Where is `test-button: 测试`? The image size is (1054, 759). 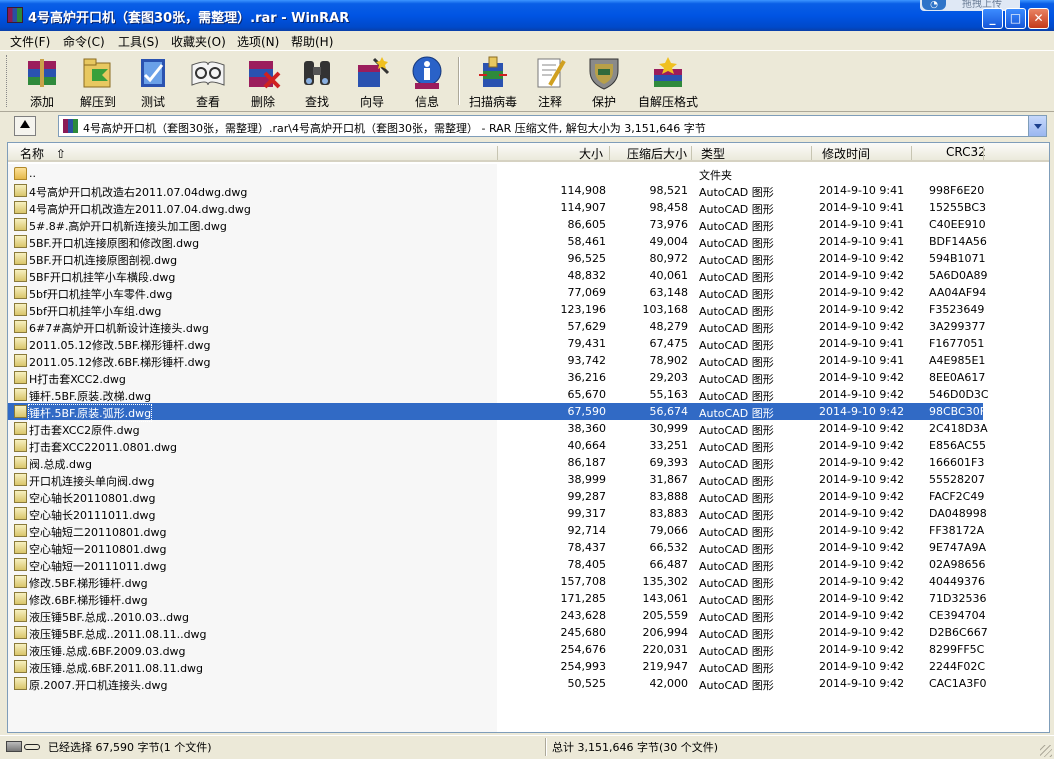 test-button: 测试 is located at coordinates (153, 82).